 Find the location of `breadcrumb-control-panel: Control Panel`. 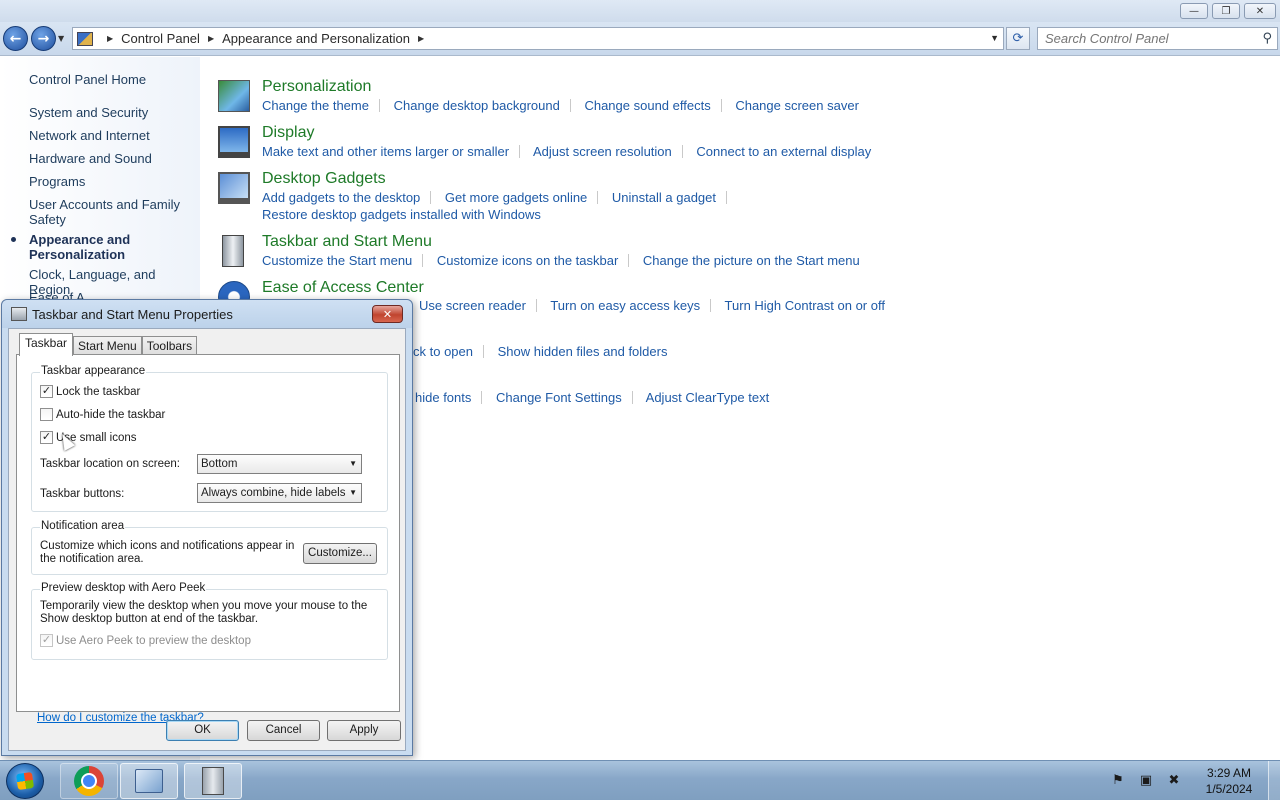

breadcrumb-control-panel: Control Panel is located at coordinates (160, 38).